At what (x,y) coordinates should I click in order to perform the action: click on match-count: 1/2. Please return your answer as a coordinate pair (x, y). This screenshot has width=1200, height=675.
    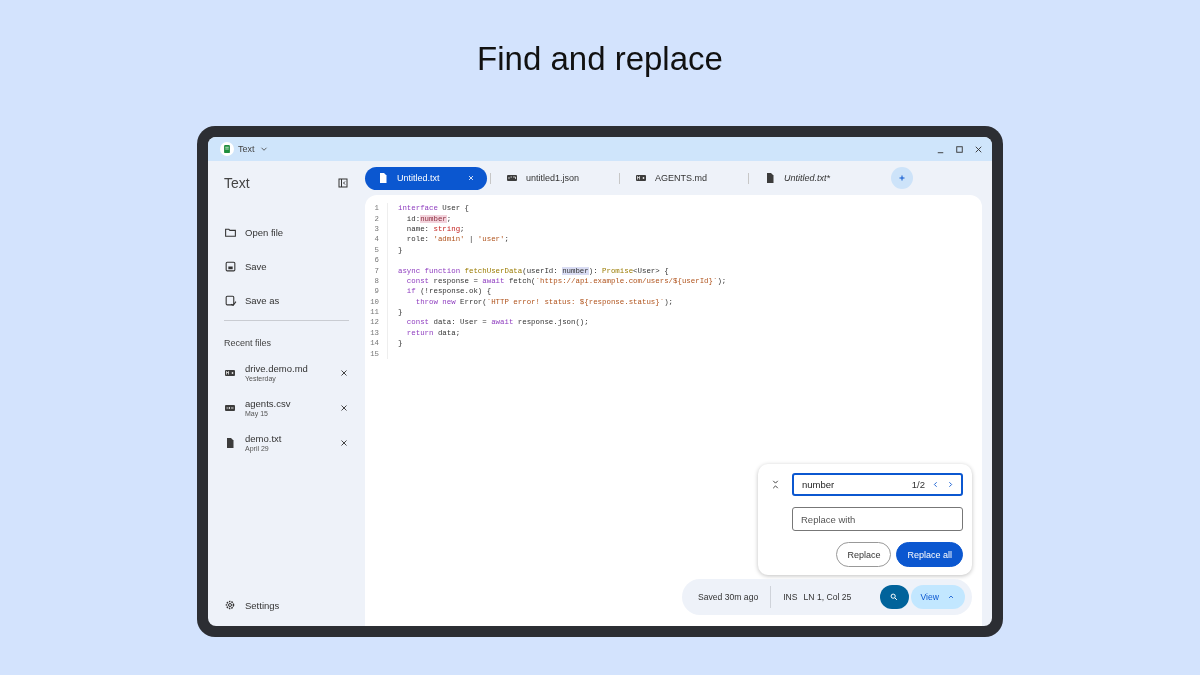
    Looking at the image, I should click on (918, 484).